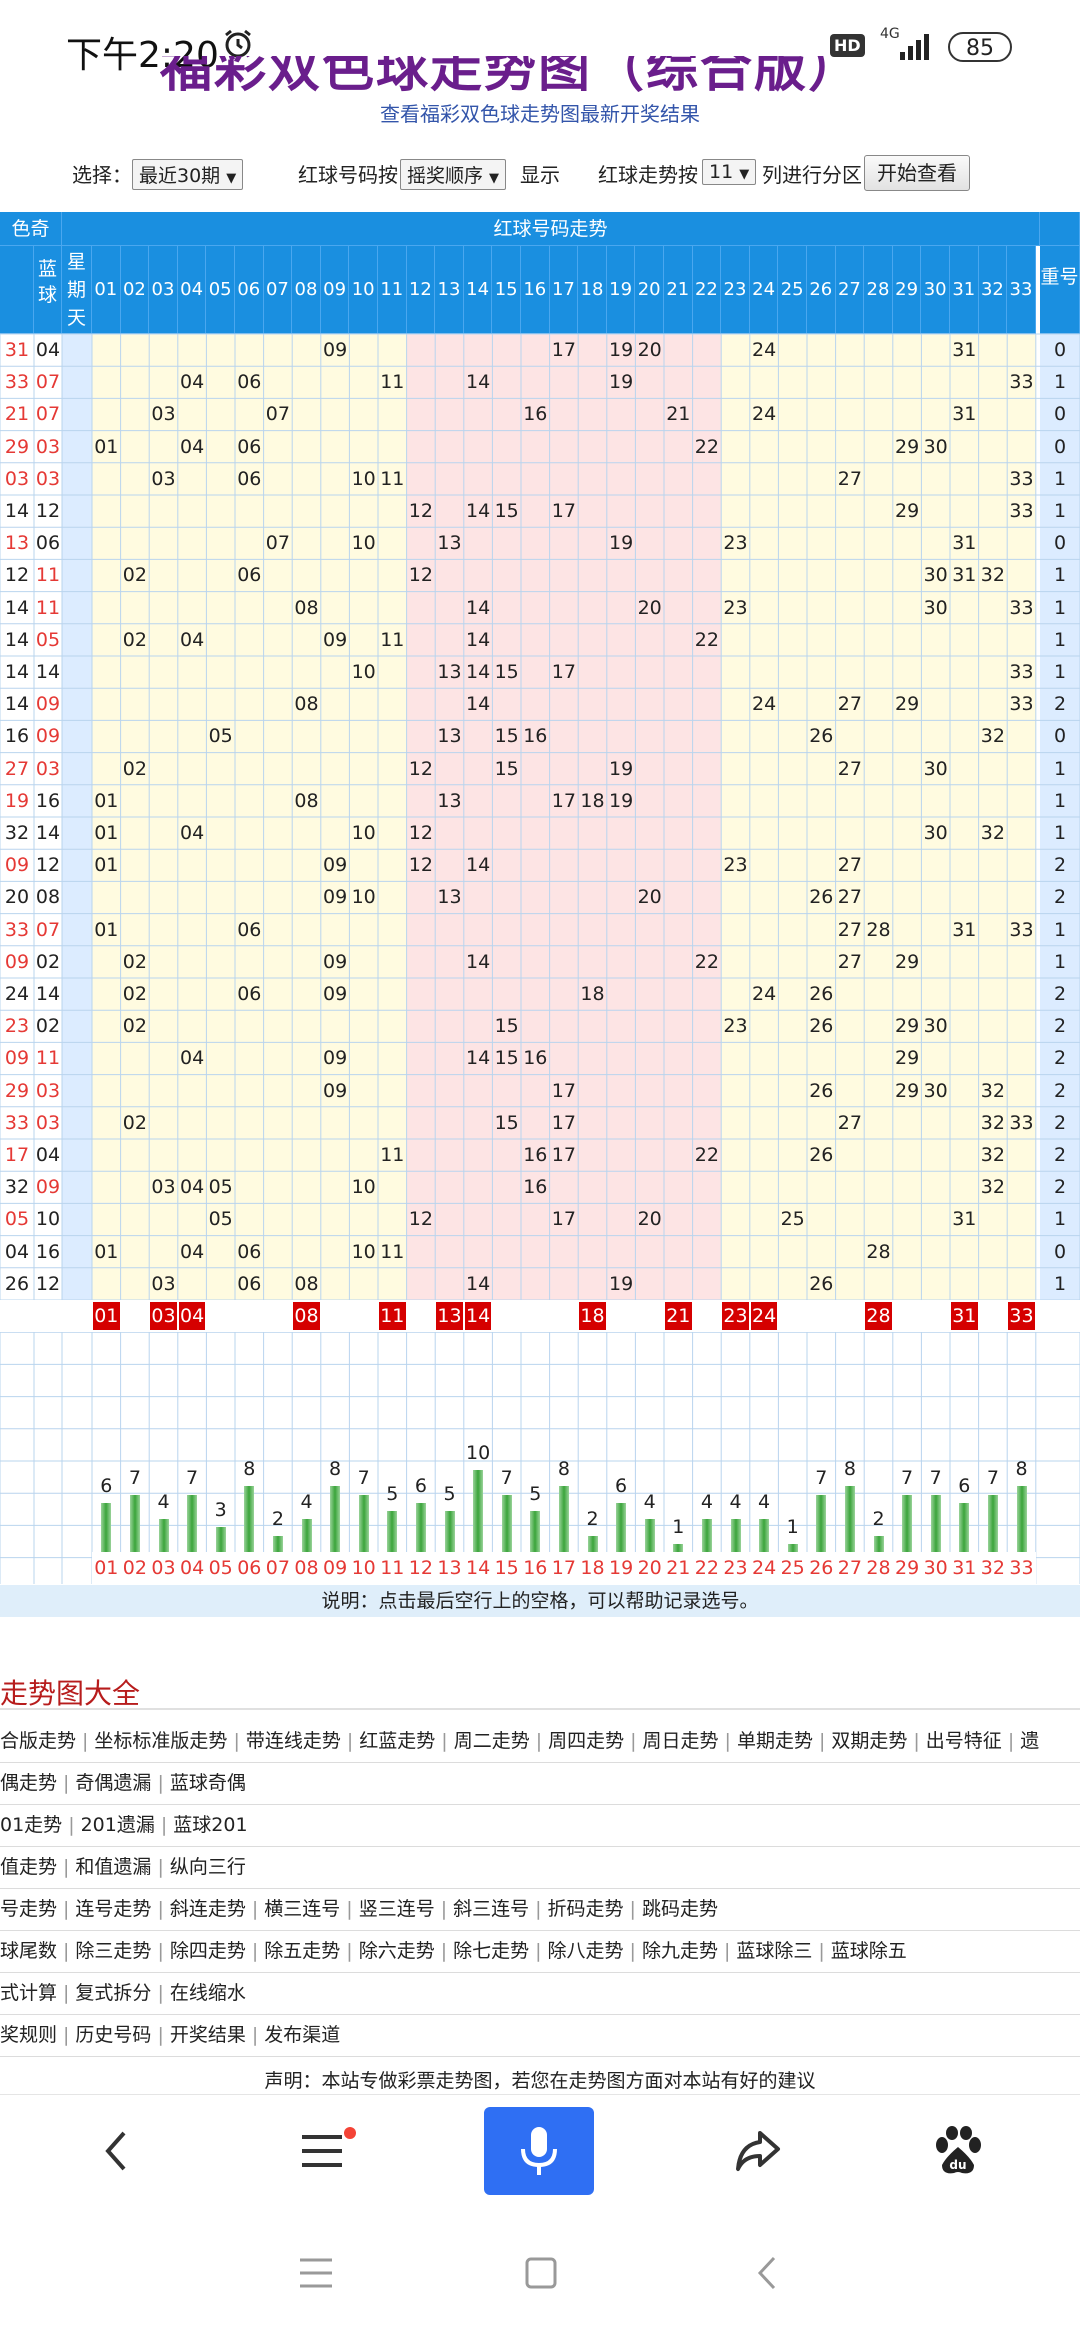 The height and width of the screenshot is (2340, 1080). I want to click on trend-link: 斜连走势, so click(208, 1909).